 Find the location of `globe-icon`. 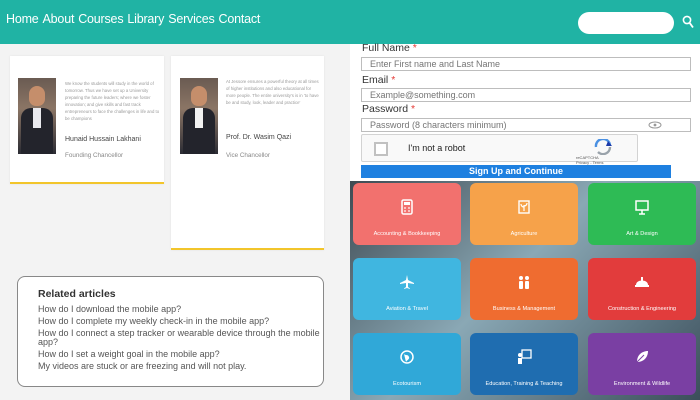

globe-icon is located at coordinates (407, 357).